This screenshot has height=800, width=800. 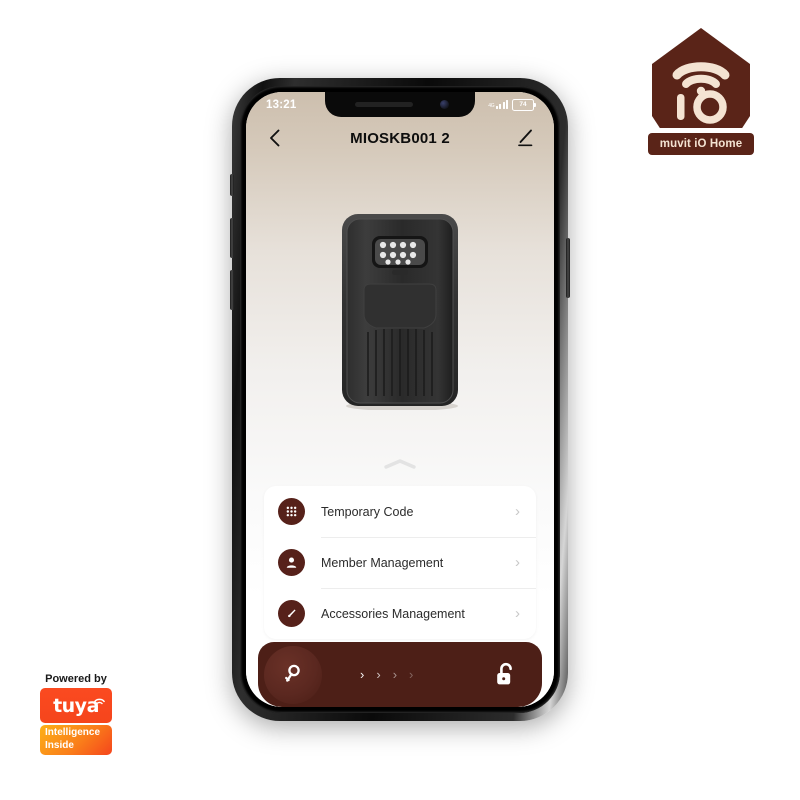 What do you see at coordinates (386, 674) in the screenshot?
I see `slide-chevrons: › › › ›` at bounding box center [386, 674].